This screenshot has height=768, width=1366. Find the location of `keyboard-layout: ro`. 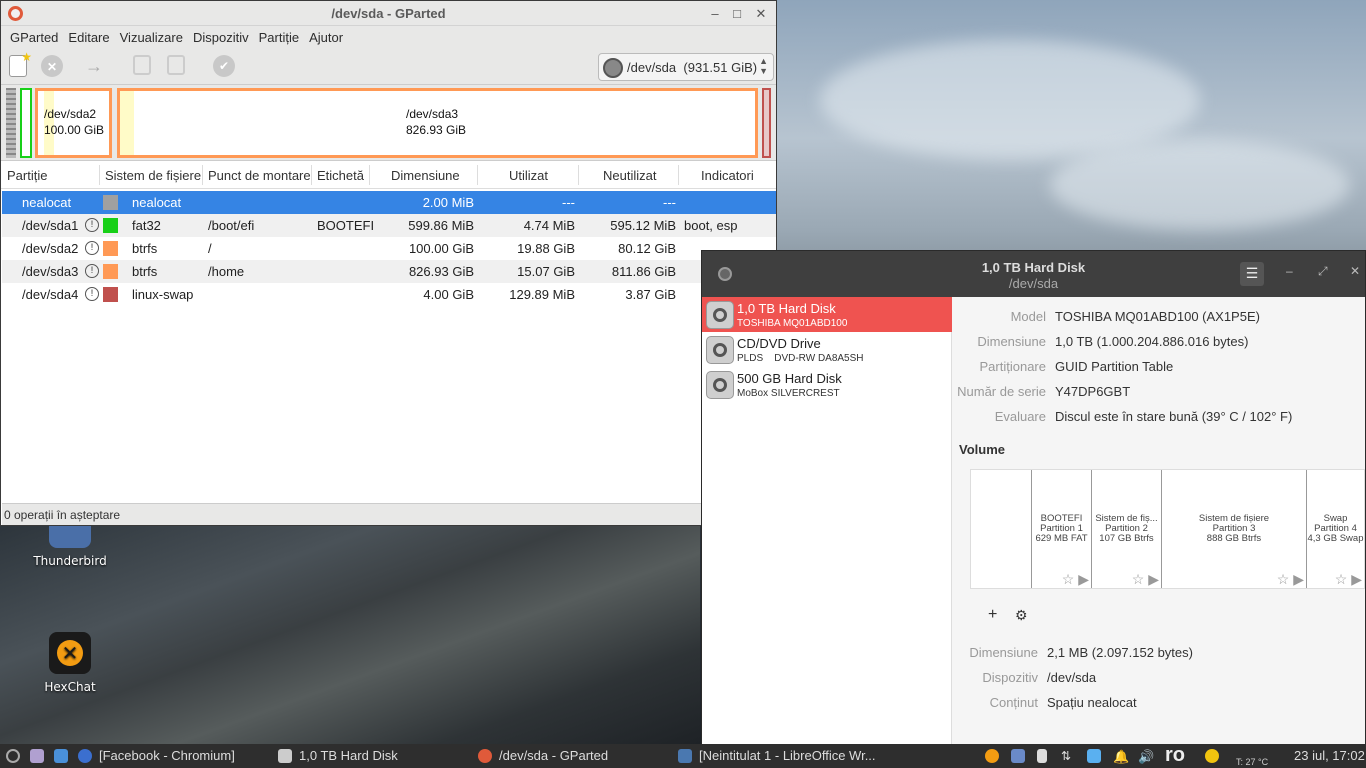

keyboard-layout: ro is located at coordinates (1175, 755).